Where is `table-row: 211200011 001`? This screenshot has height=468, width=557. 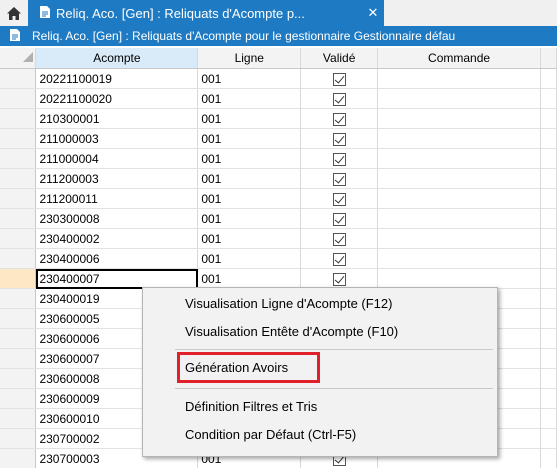 table-row: 211200011 001 is located at coordinates (278, 198).